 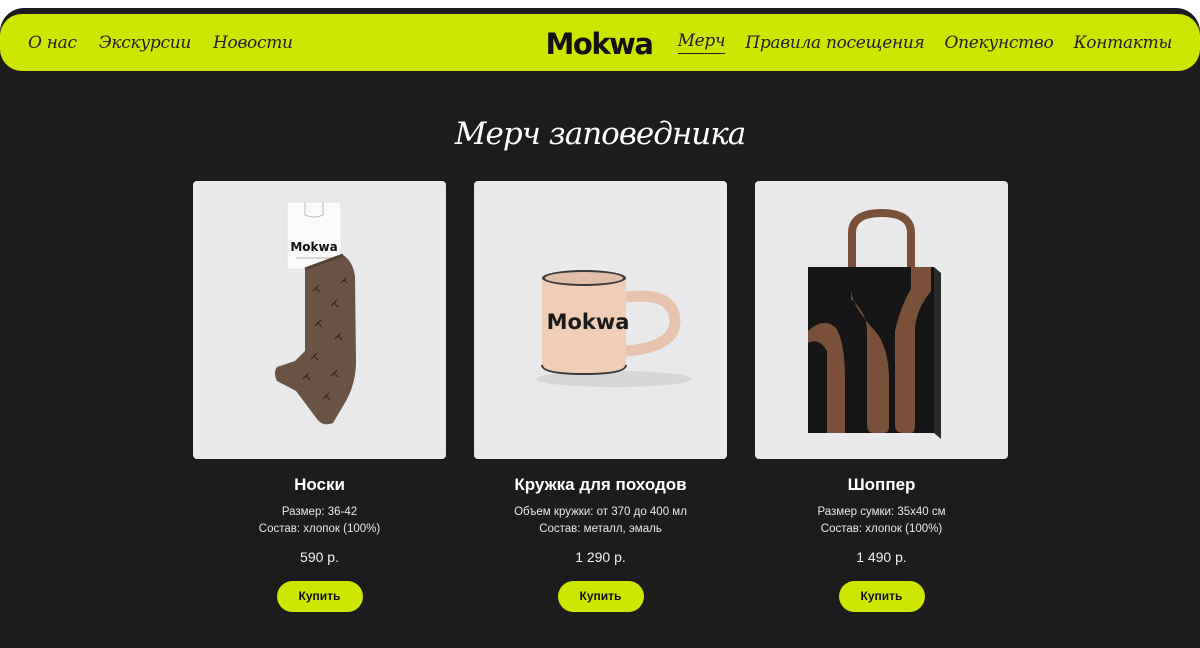 I want to click on nav-link-merch: Мерч, so click(x=701, y=42).